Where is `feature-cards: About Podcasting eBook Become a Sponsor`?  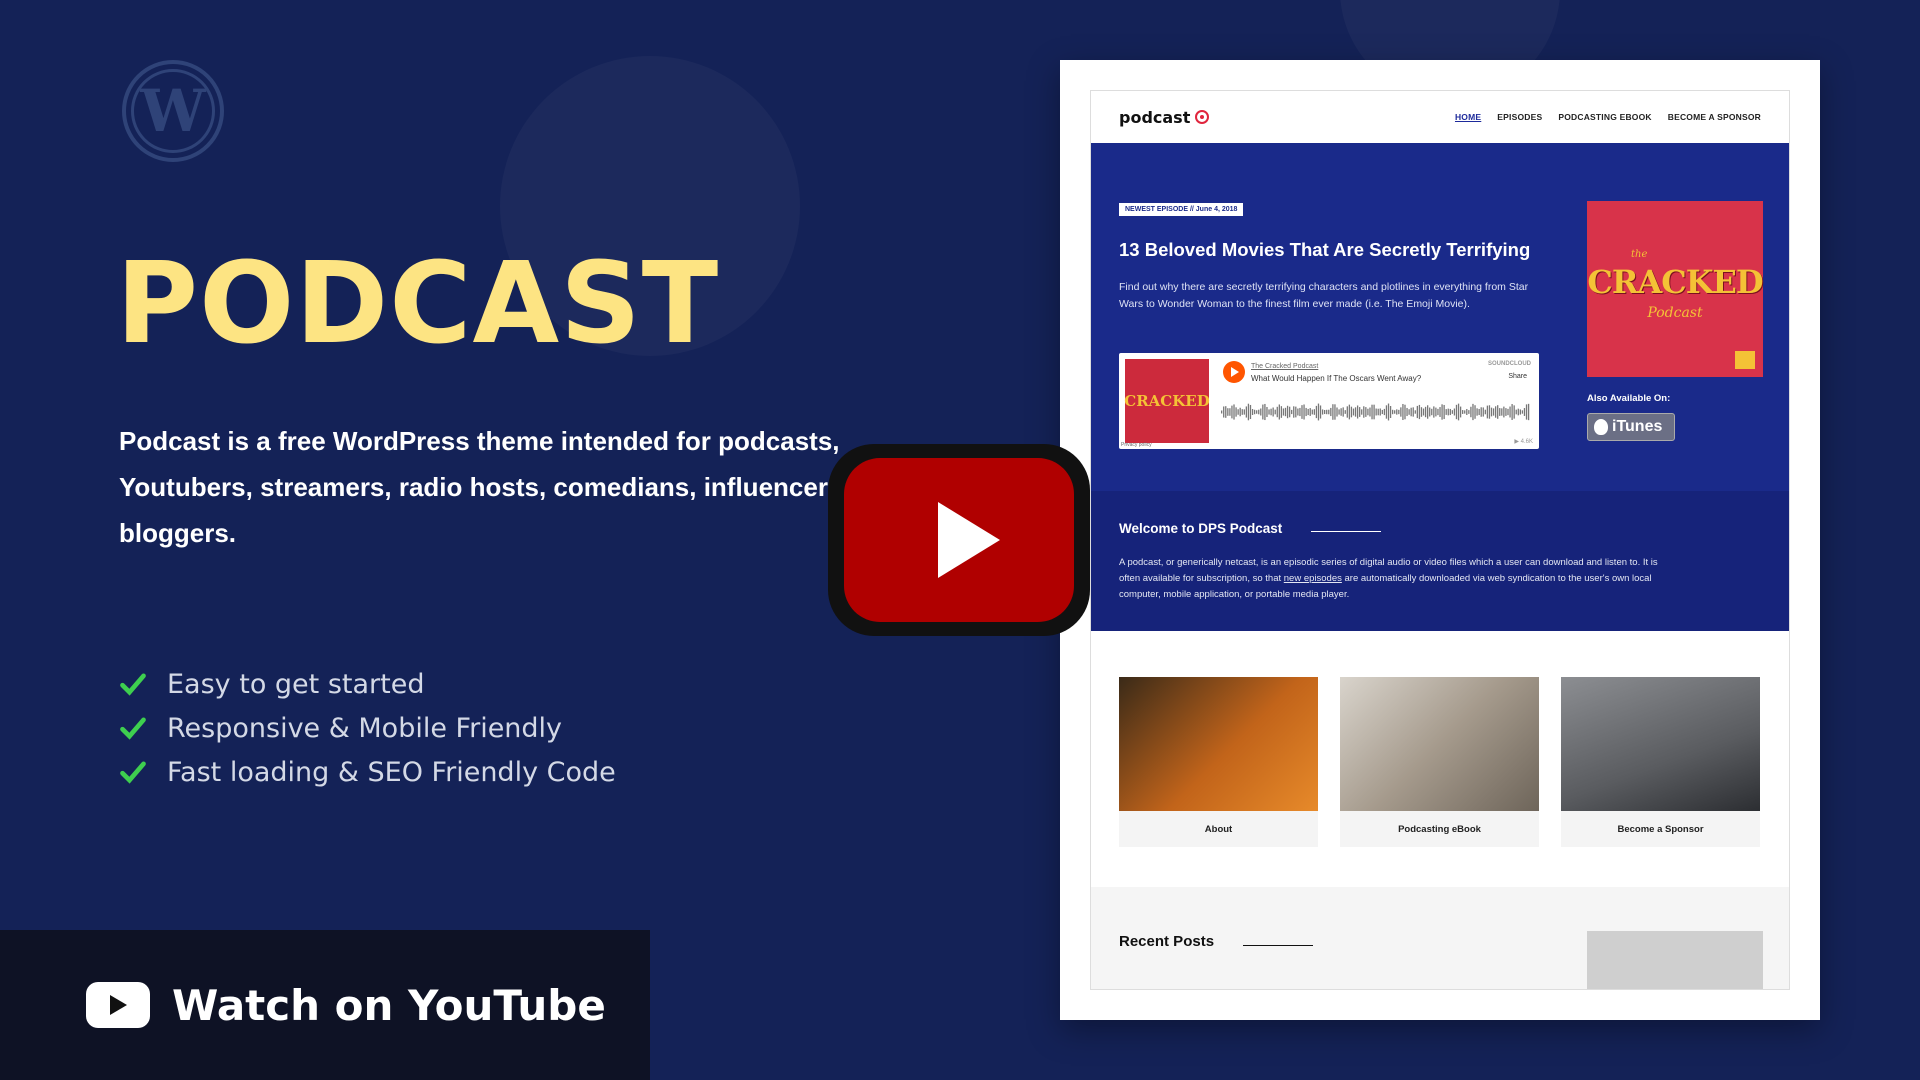 feature-cards: About Podcasting eBook Become a Sponsor is located at coordinates (1439, 762).